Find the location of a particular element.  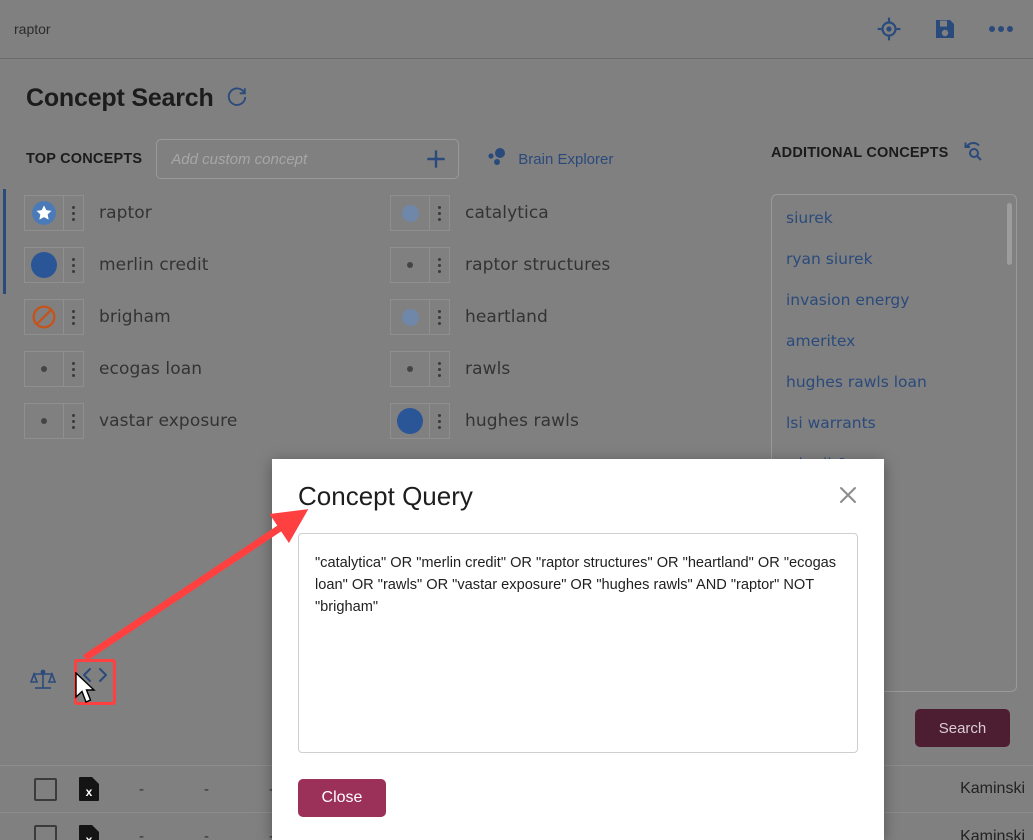

list-item: hughes rawls loan is located at coordinates (901, 382).